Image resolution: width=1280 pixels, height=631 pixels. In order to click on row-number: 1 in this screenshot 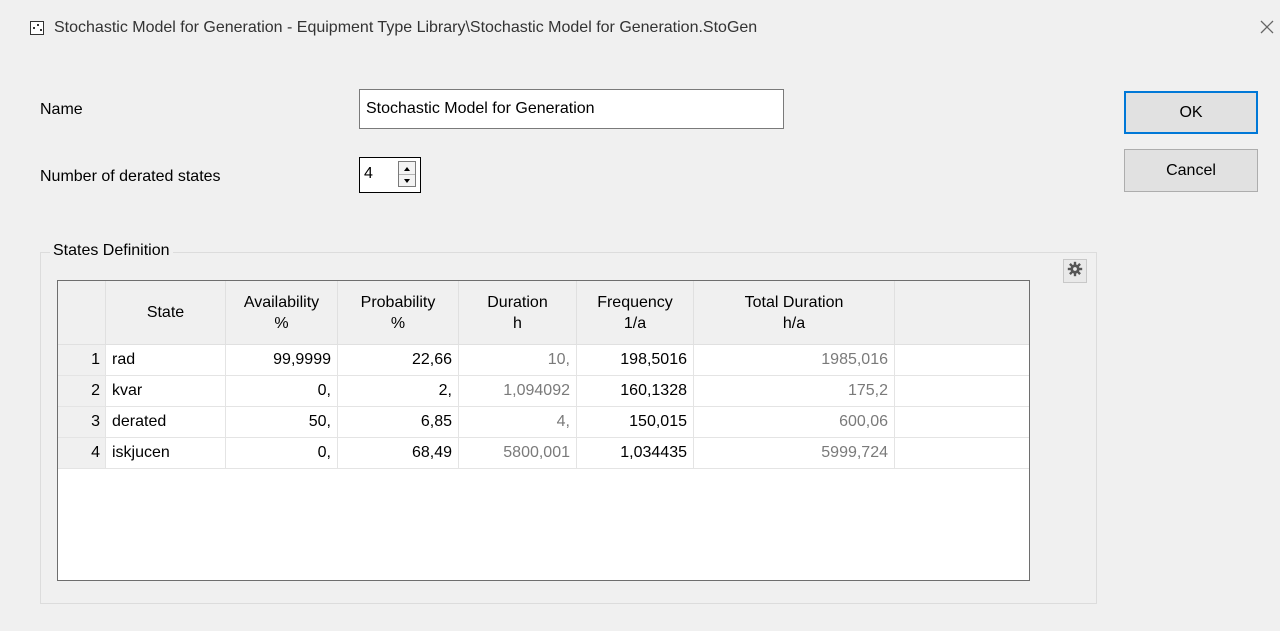, I will do `click(82, 360)`.